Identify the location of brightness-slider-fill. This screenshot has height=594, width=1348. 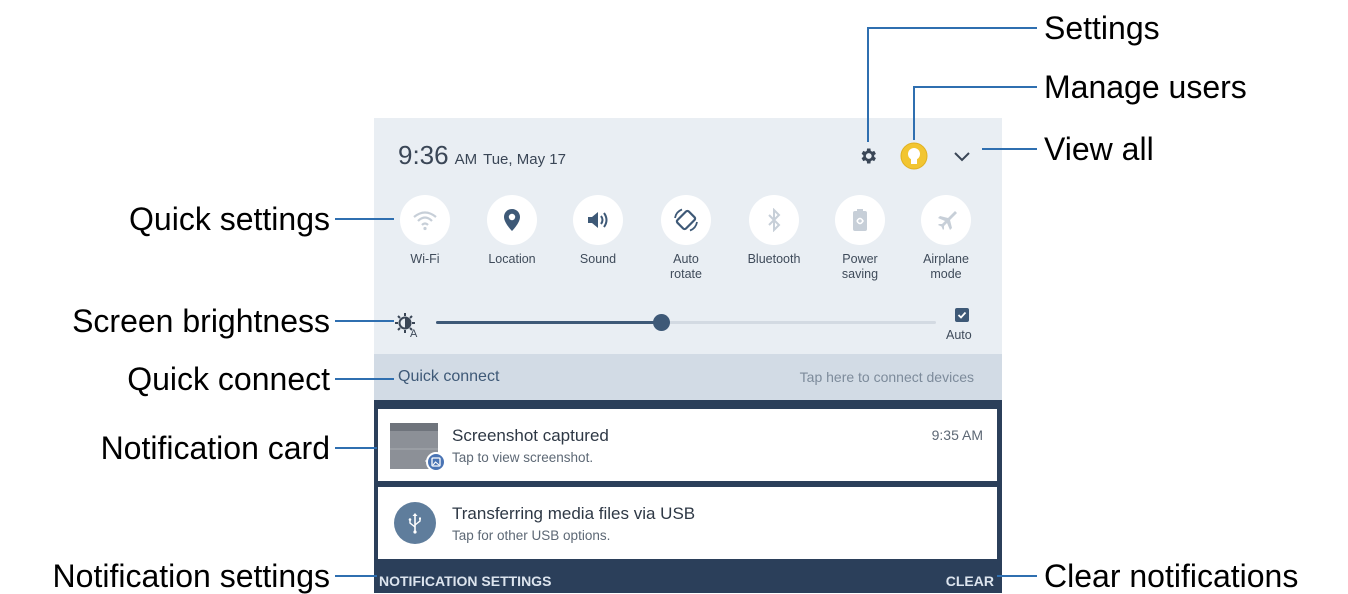
(548, 322).